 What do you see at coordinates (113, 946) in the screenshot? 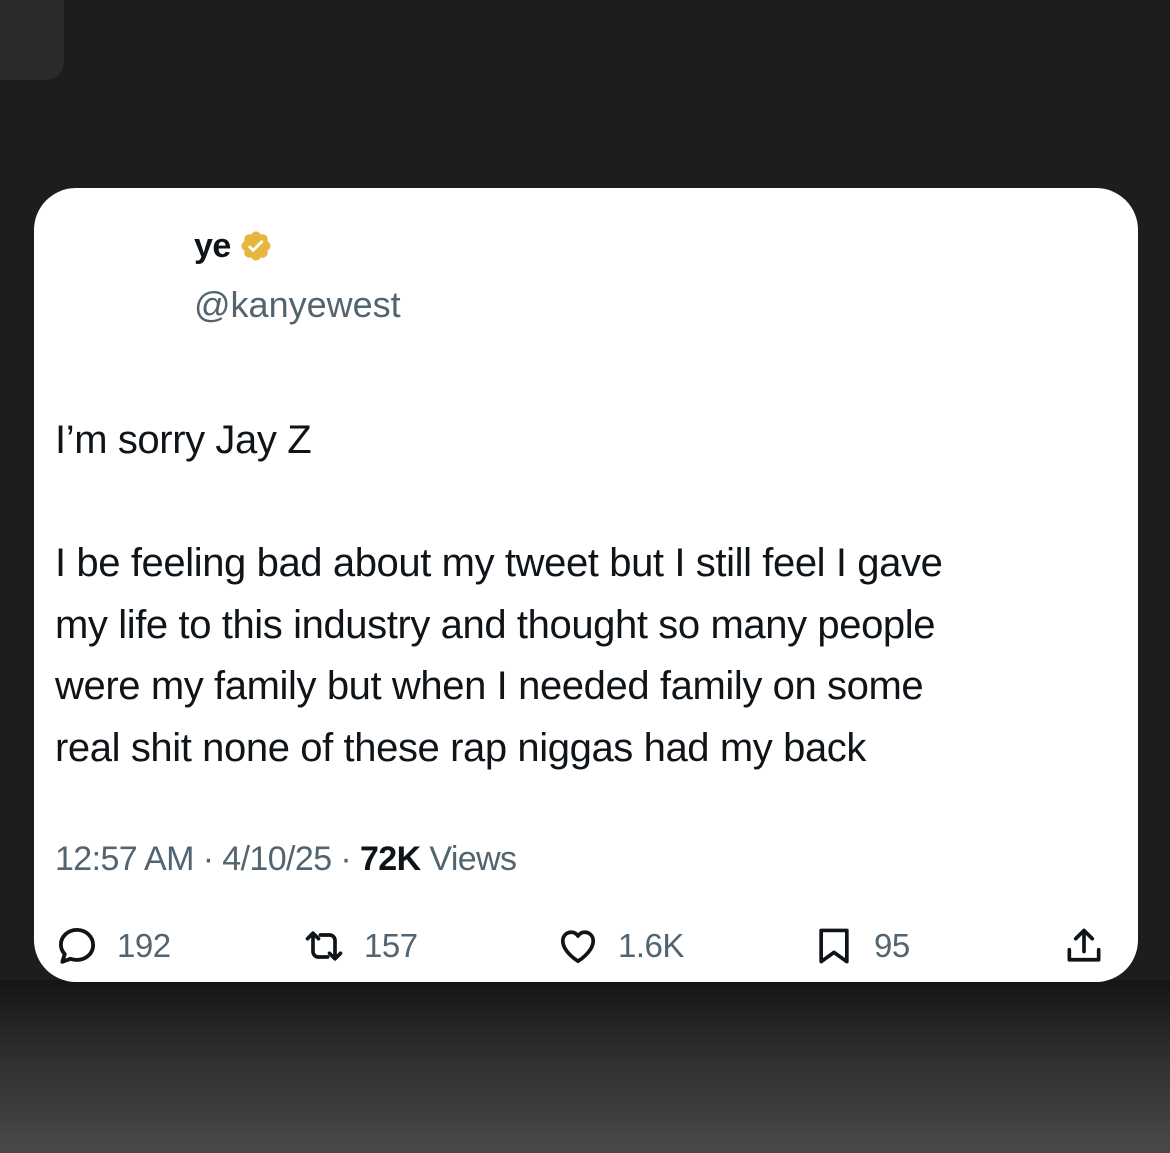
I see `reply-button: 192` at bounding box center [113, 946].